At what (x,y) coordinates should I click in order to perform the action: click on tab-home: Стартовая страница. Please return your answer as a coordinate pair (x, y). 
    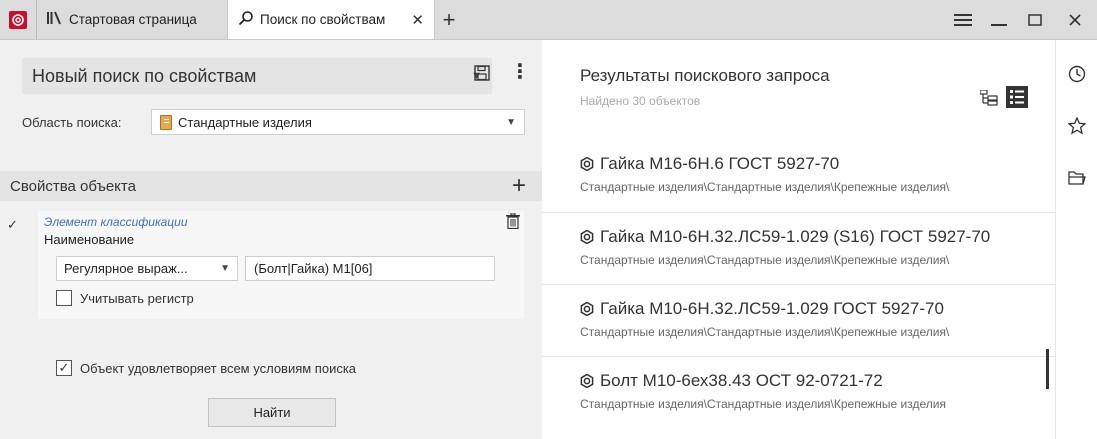
    Looking at the image, I should click on (132, 19).